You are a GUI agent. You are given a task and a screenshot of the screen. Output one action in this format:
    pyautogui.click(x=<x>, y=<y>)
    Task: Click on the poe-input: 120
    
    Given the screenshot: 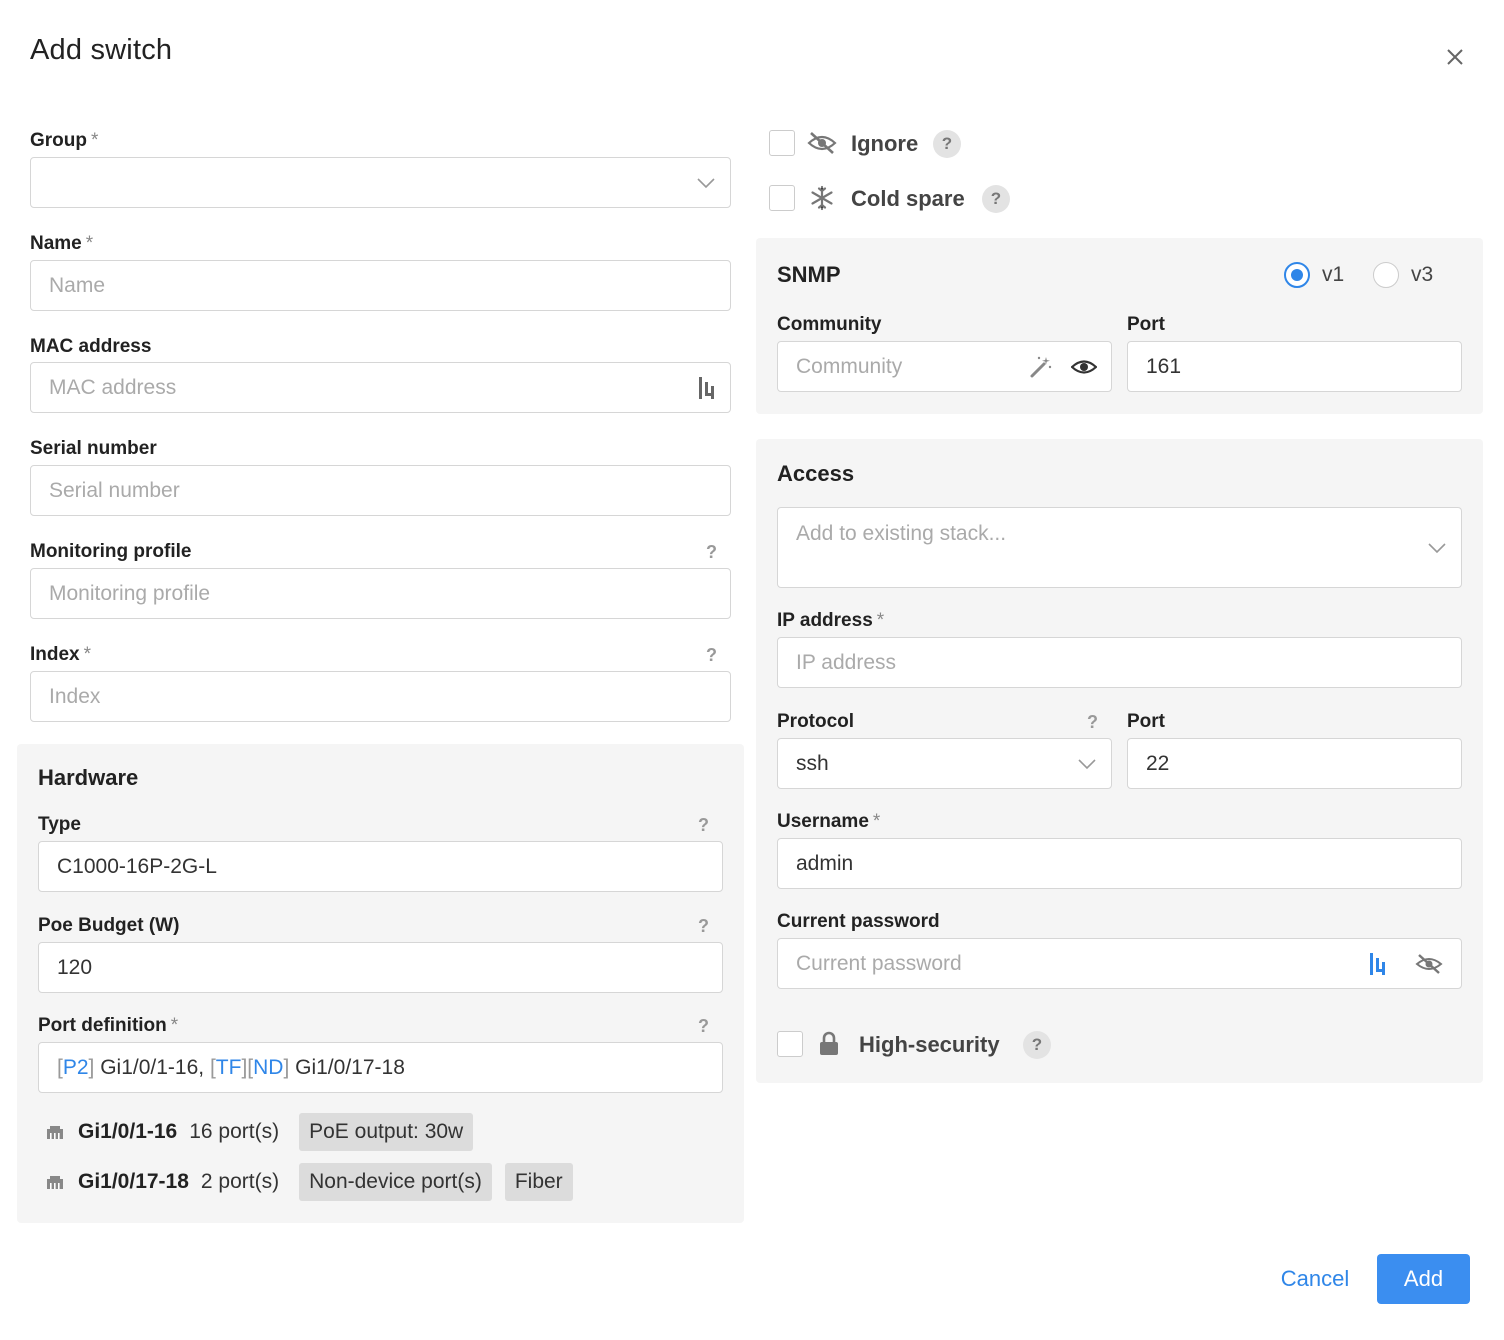 What is the action you would take?
    pyautogui.click(x=380, y=967)
    